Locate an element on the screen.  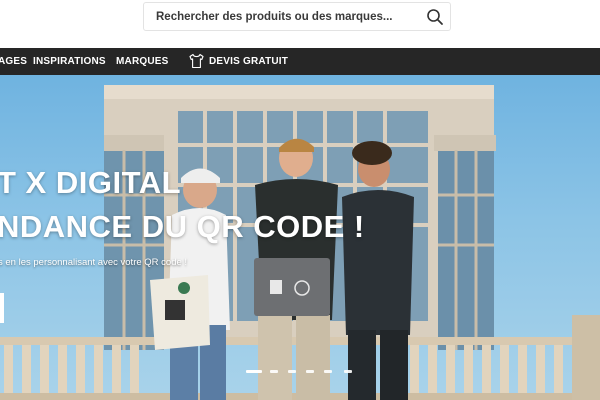
search-button is located at coordinates (435, 17).